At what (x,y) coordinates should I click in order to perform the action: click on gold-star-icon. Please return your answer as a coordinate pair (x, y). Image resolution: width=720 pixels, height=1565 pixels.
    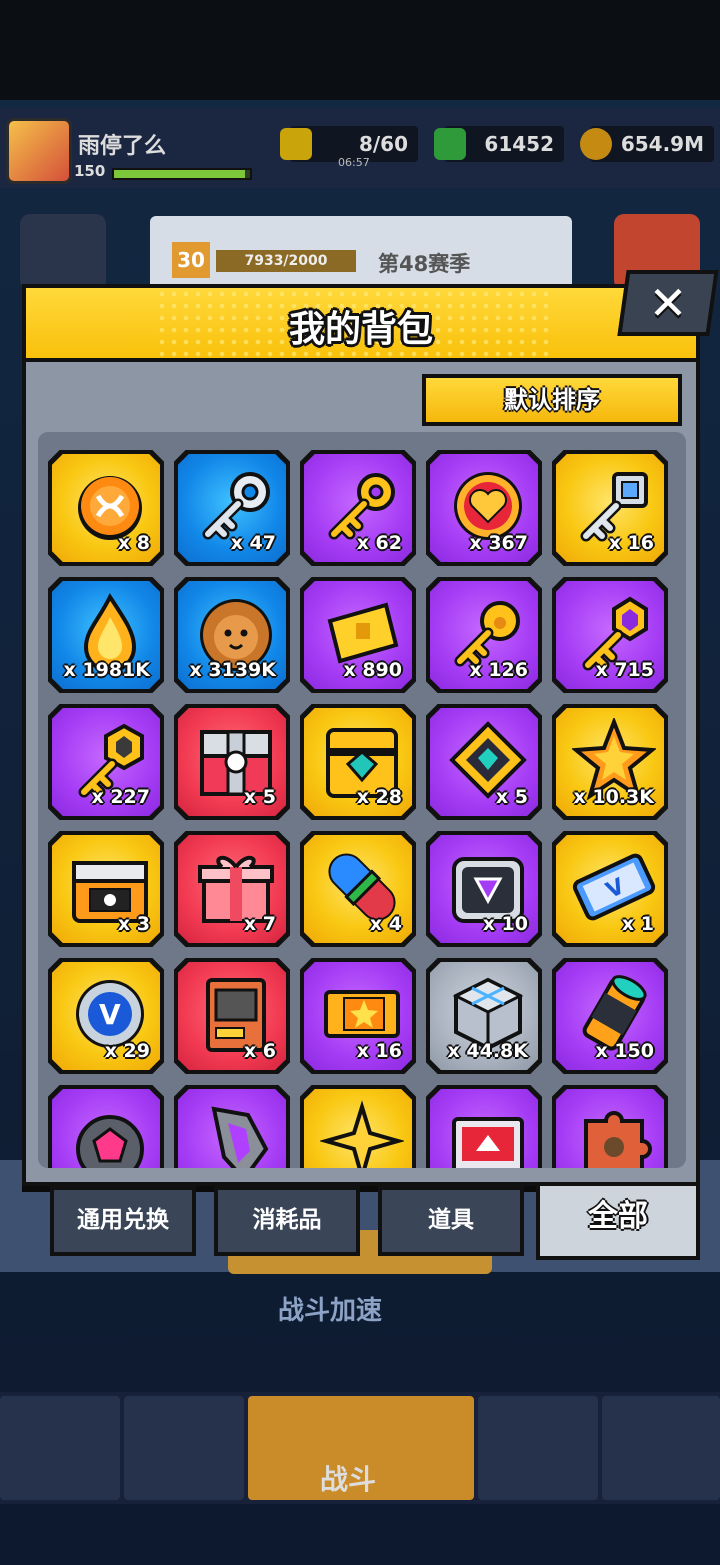
    Looking at the image, I should click on (362, 1134).